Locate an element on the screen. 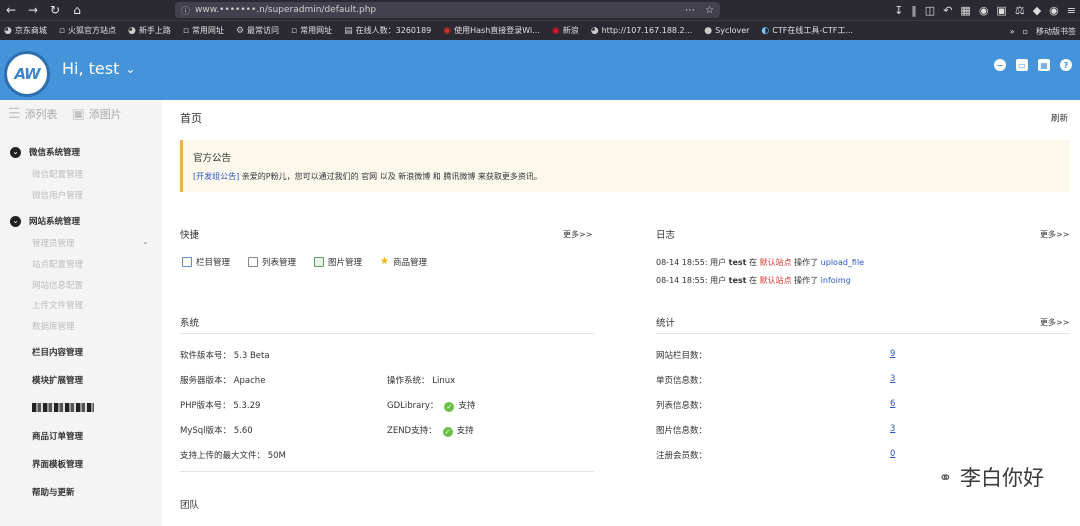 The width and height of the screenshot is (1080, 526). sidebar-toggle-icon: ◫ is located at coordinates (930, 10).